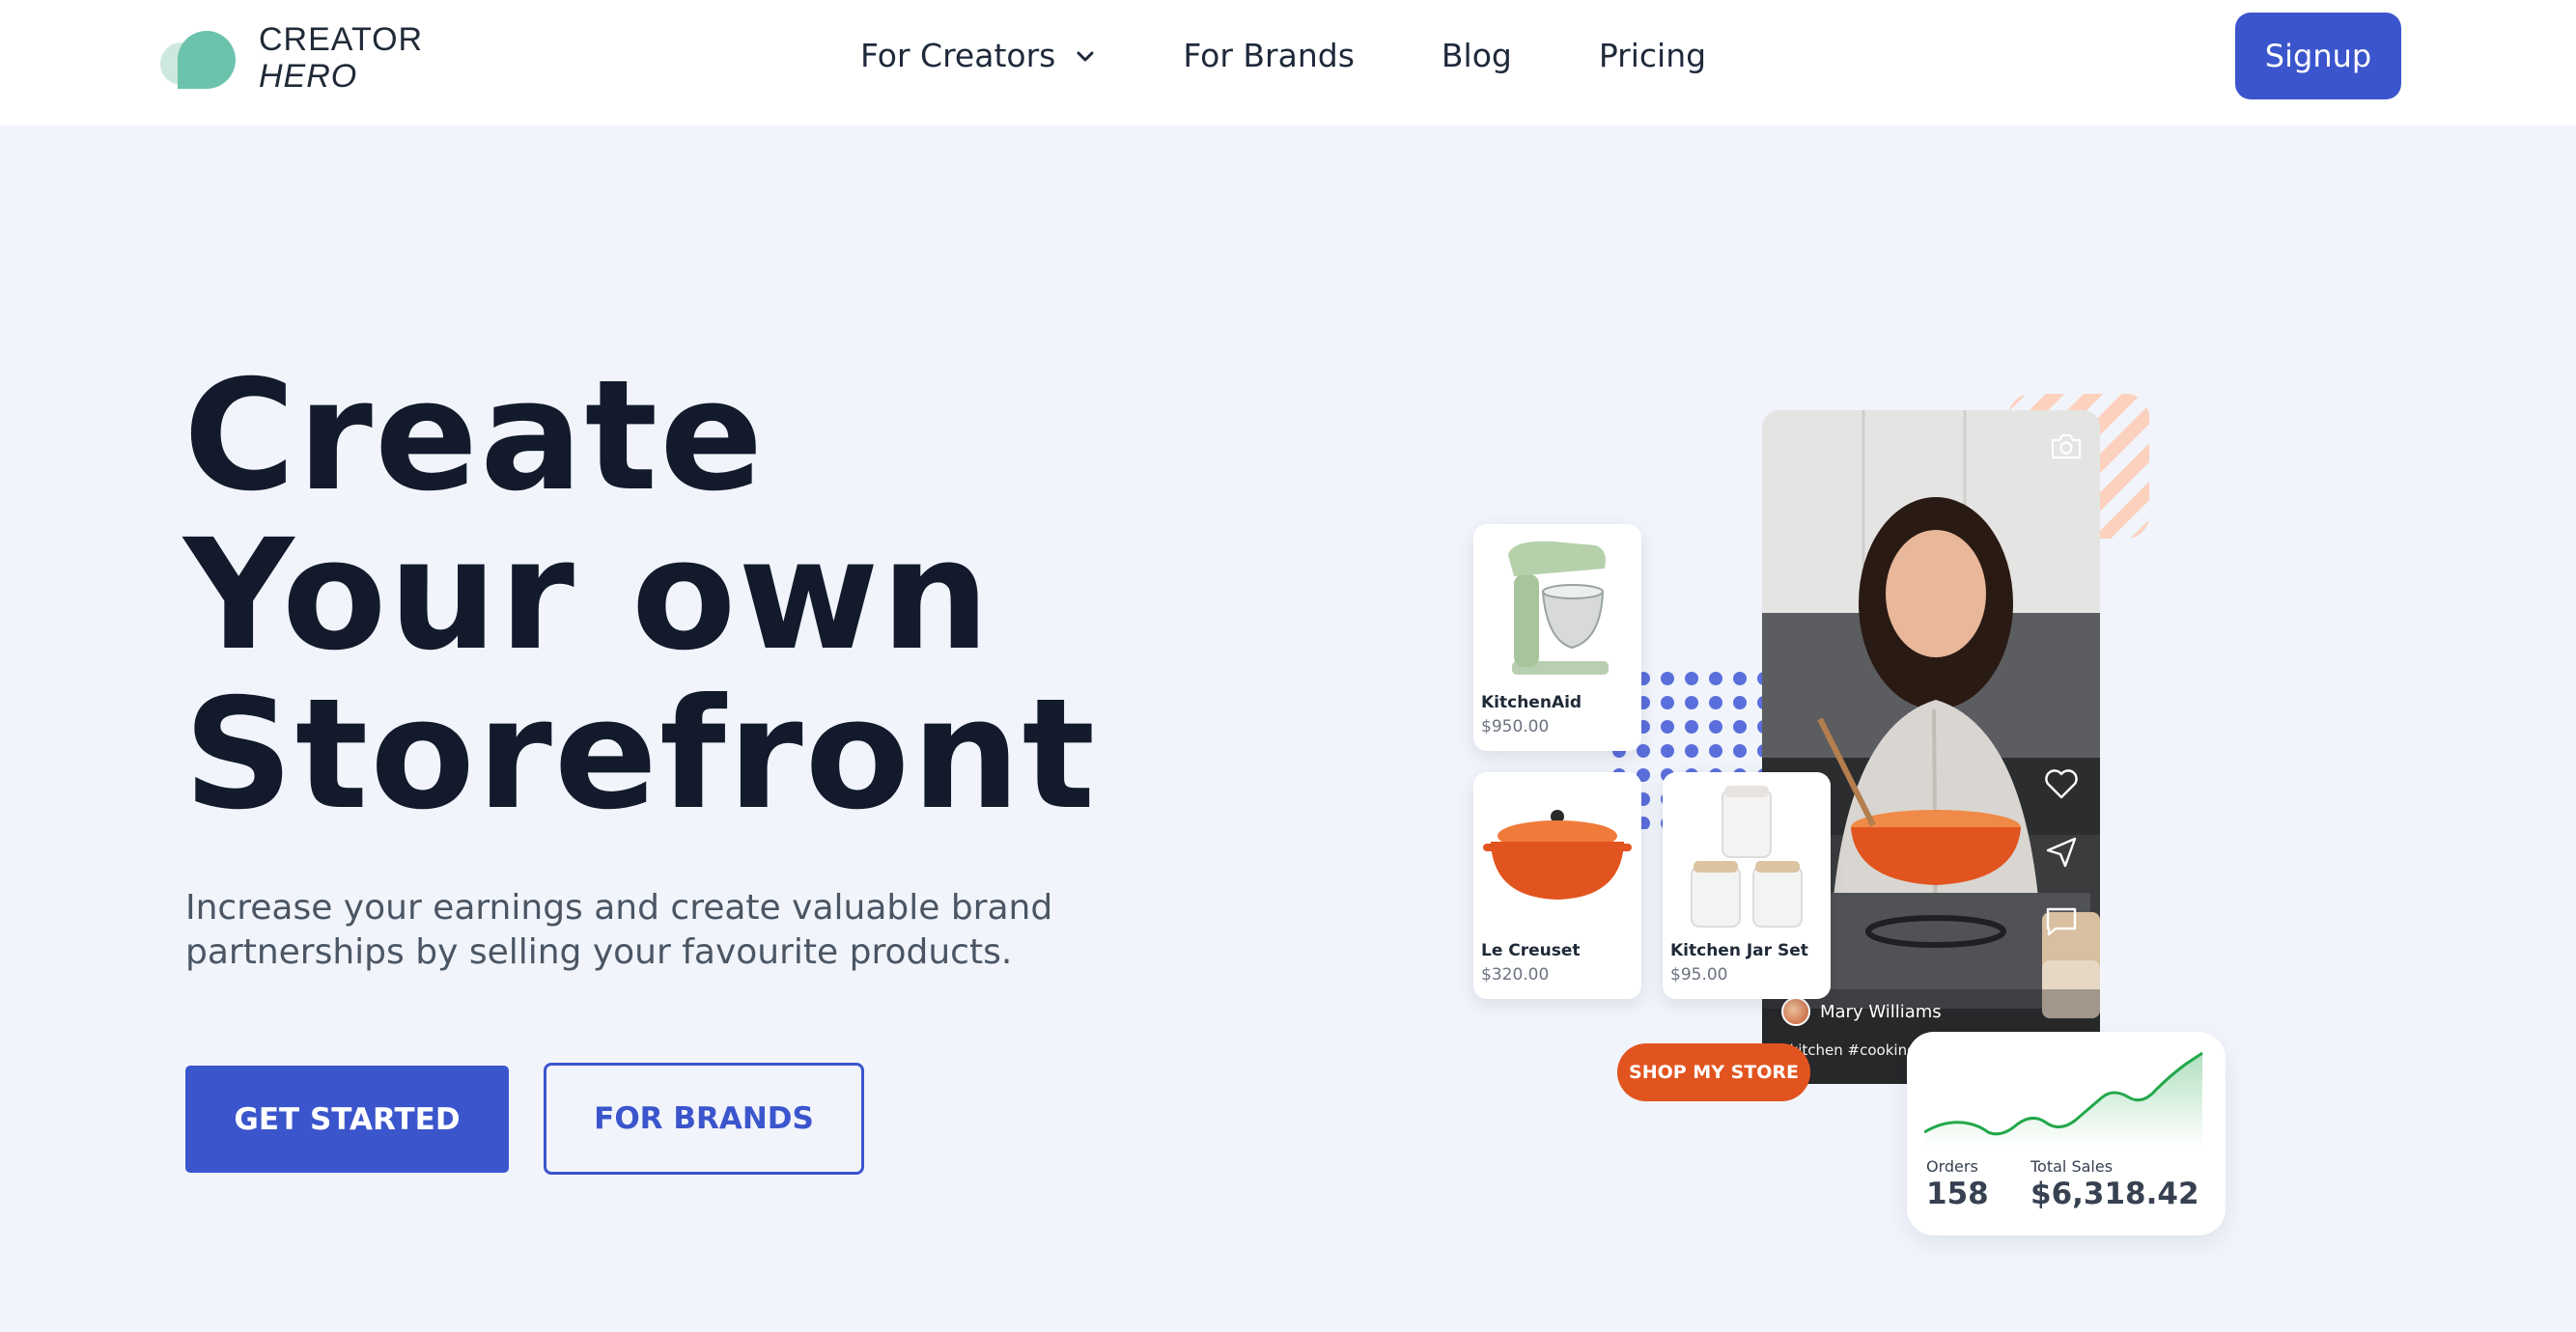  I want to click on logo: CREATOR HERO, so click(292, 60).